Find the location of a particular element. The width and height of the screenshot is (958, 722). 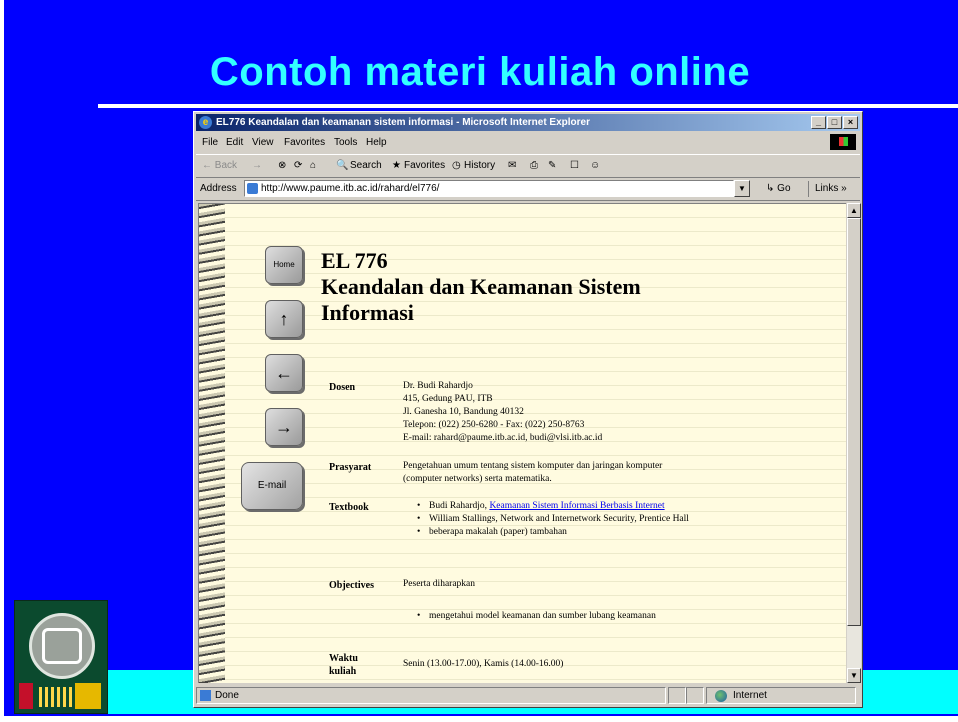

address-label: Address is located at coordinates (218, 188).